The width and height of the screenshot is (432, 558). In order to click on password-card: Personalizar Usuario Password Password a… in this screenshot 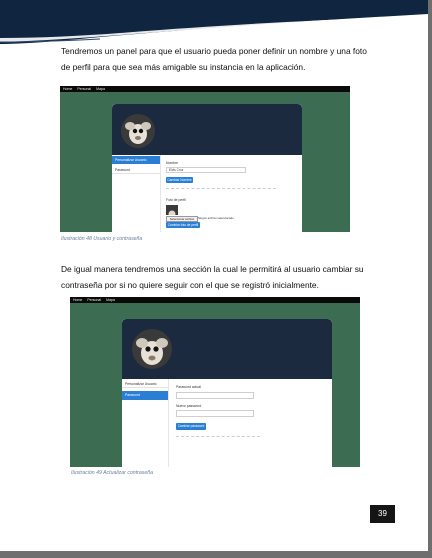, I will do `click(227, 393)`.